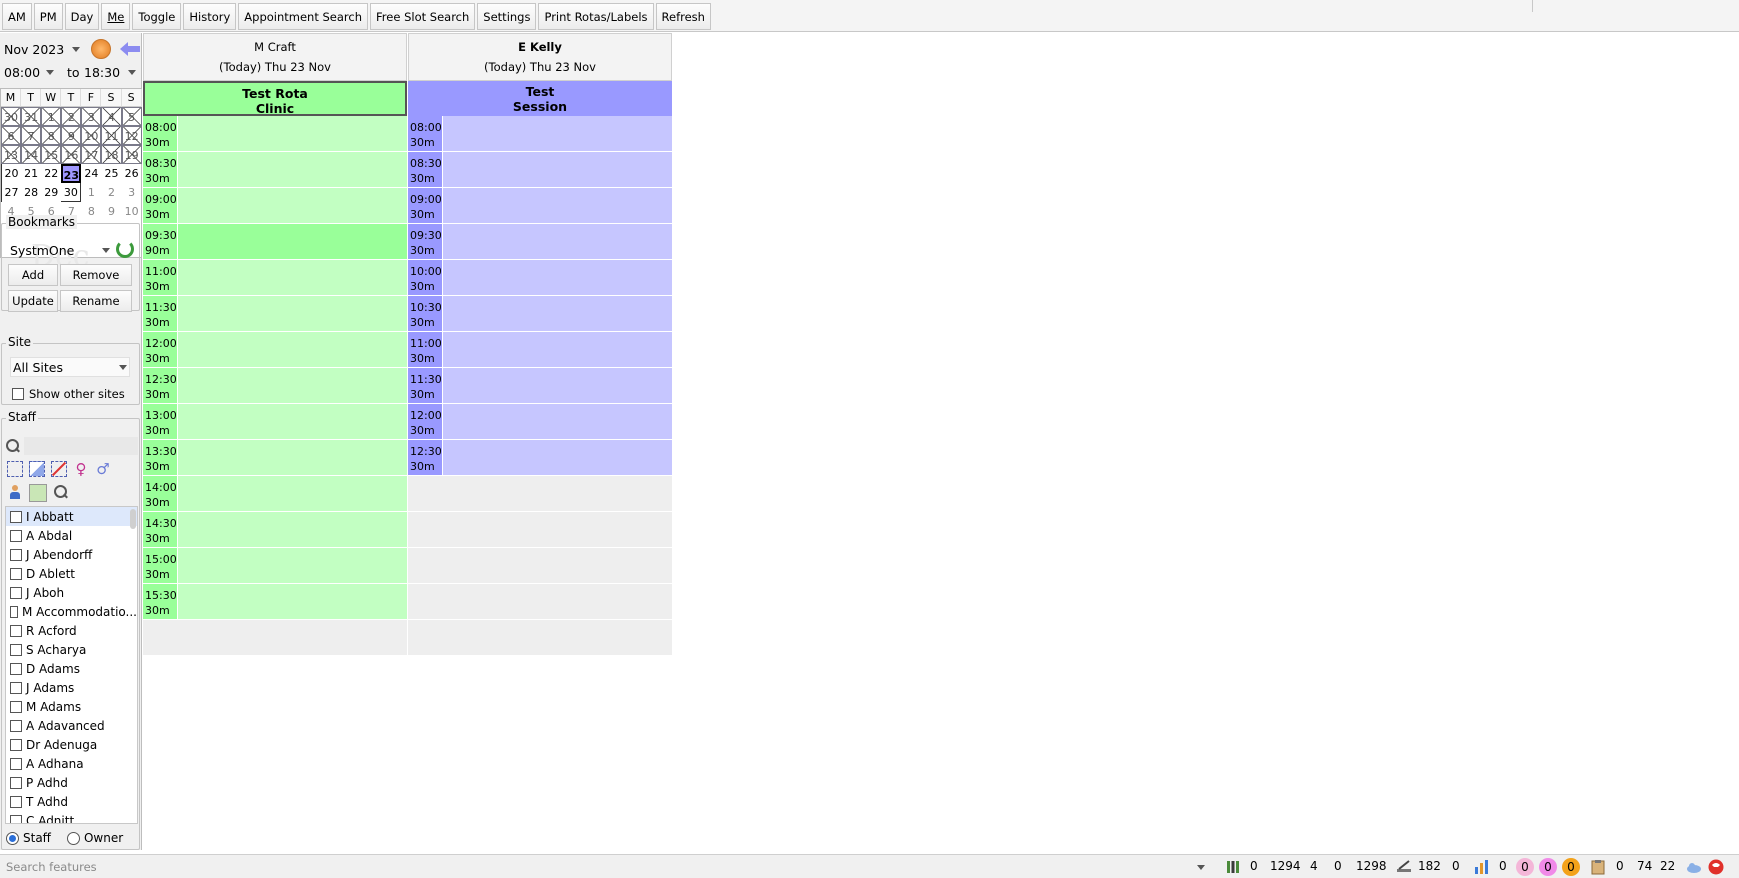 This screenshot has height=878, width=1739. What do you see at coordinates (96, 301) in the screenshot?
I see `bookmark-rename-button: Rename` at bounding box center [96, 301].